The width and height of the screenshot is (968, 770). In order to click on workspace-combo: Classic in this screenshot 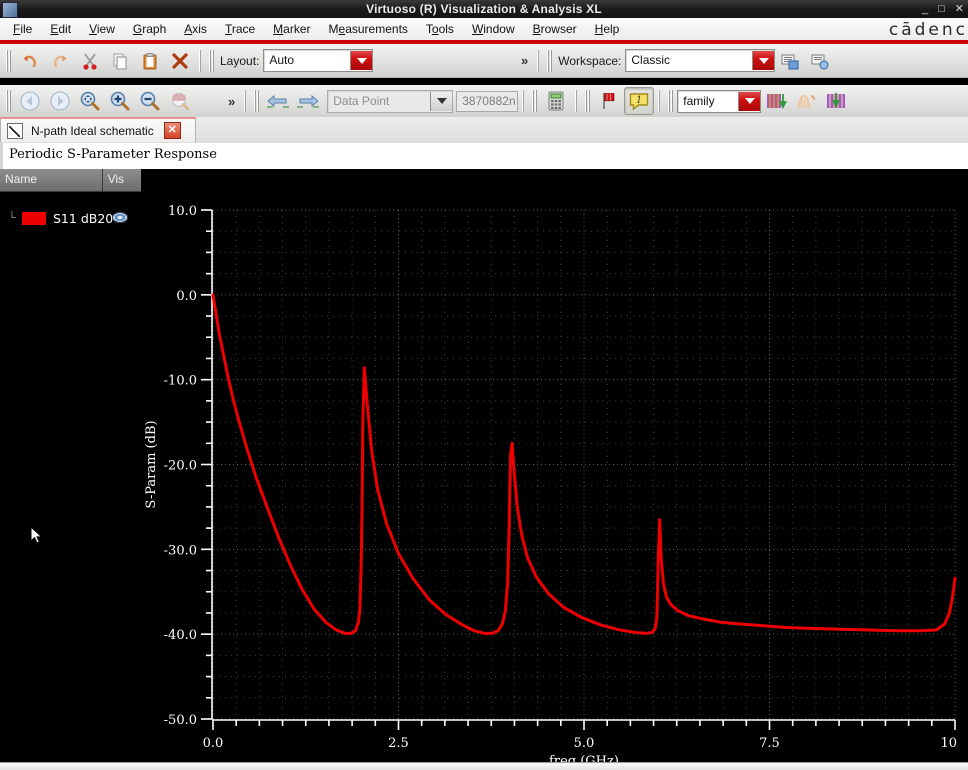, I will do `click(700, 60)`.